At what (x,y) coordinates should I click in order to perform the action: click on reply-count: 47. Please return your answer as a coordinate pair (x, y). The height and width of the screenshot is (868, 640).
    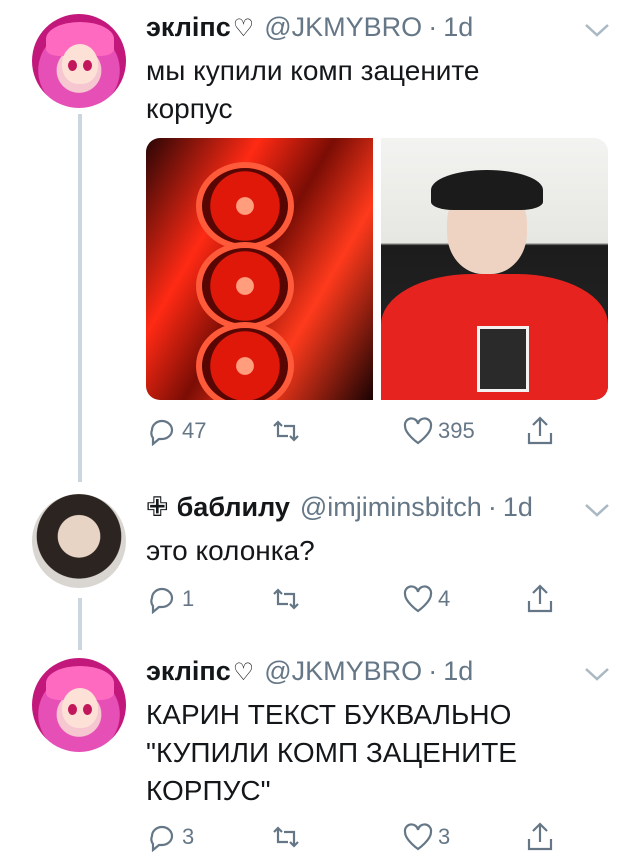
    Looking at the image, I should click on (194, 430).